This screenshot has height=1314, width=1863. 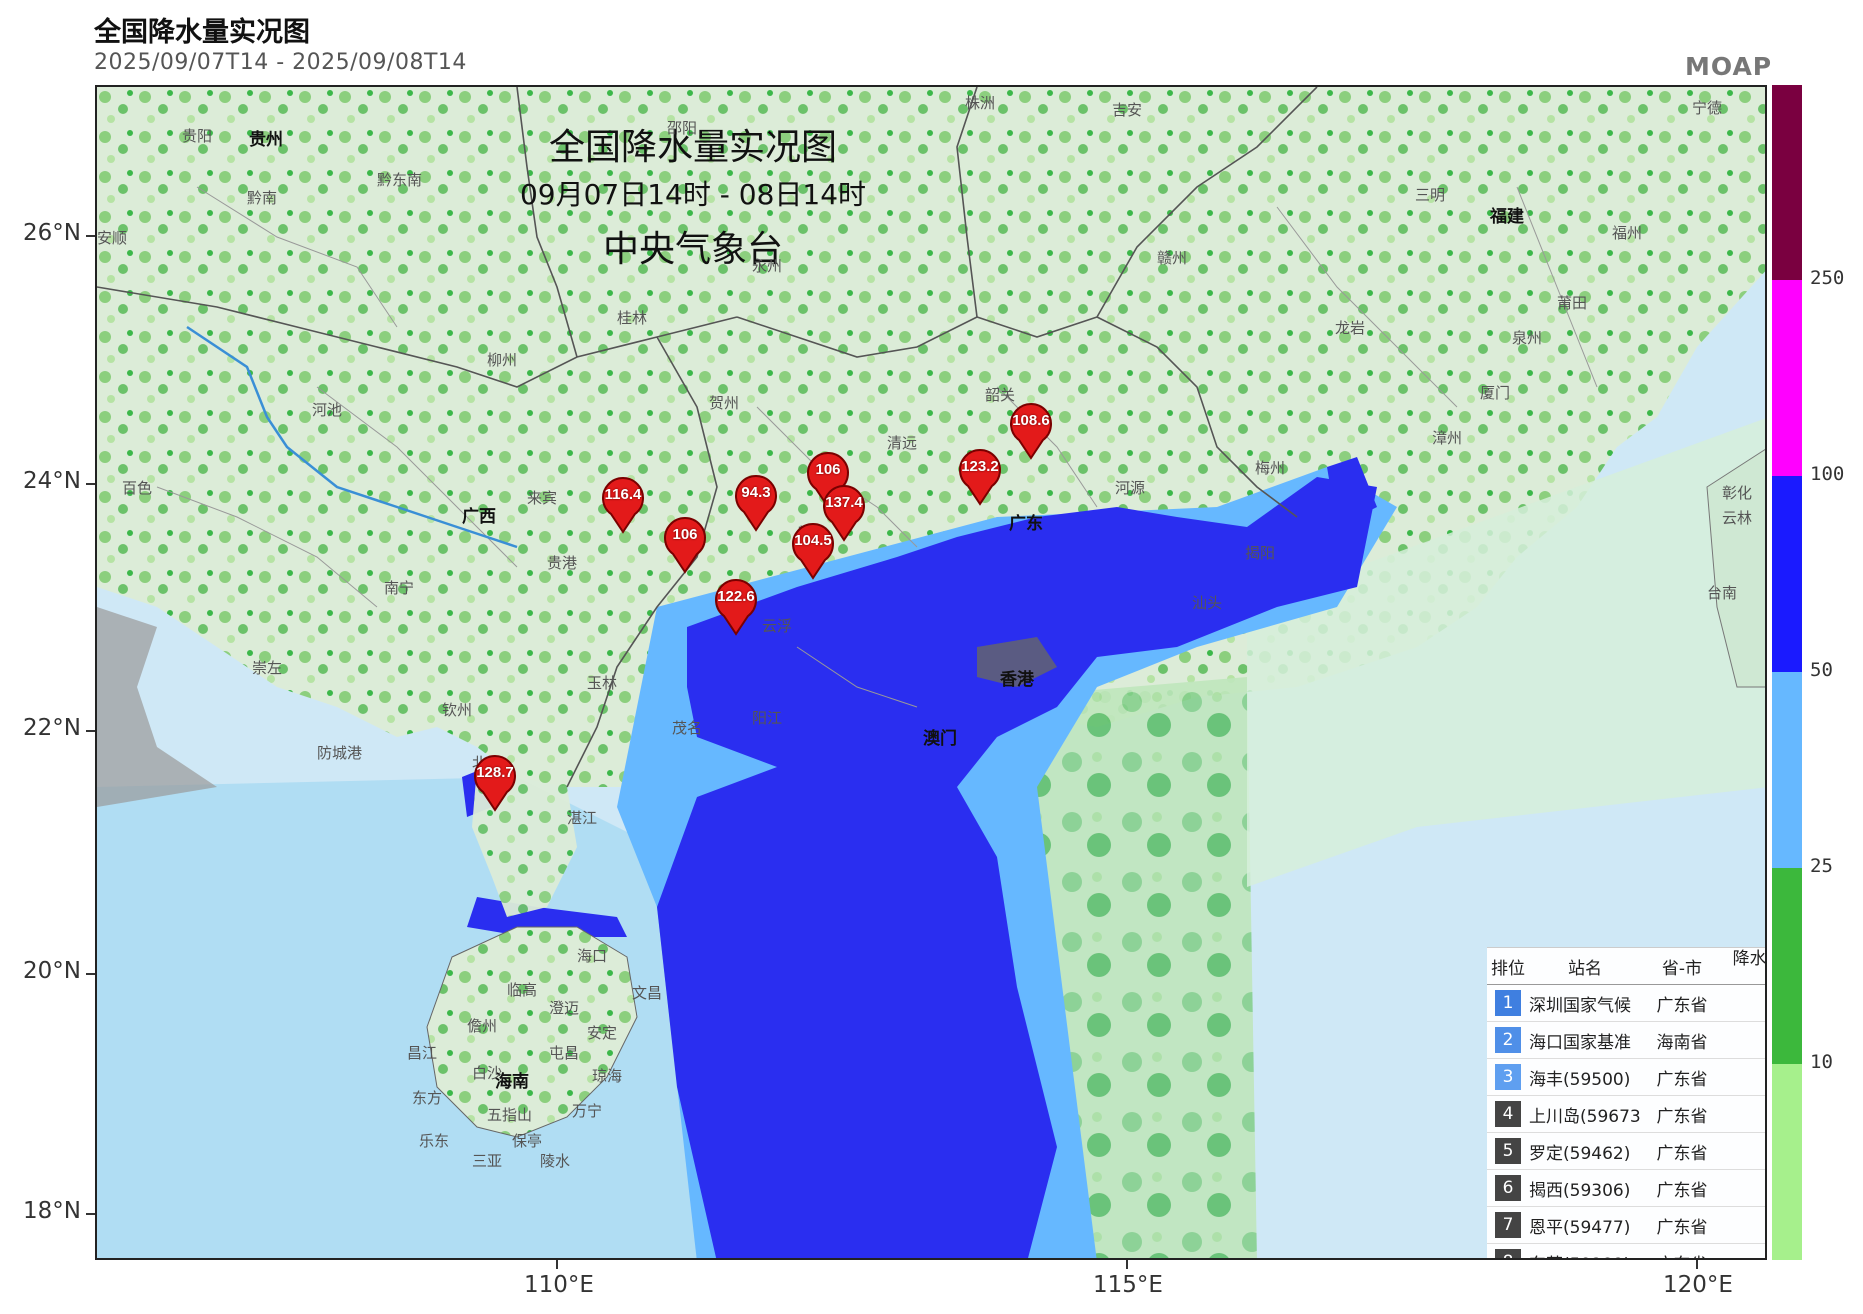 What do you see at coordinates (52, 728) in the screenshot?
I see `lat-label: 22°N` at bounding box center [52, 728].